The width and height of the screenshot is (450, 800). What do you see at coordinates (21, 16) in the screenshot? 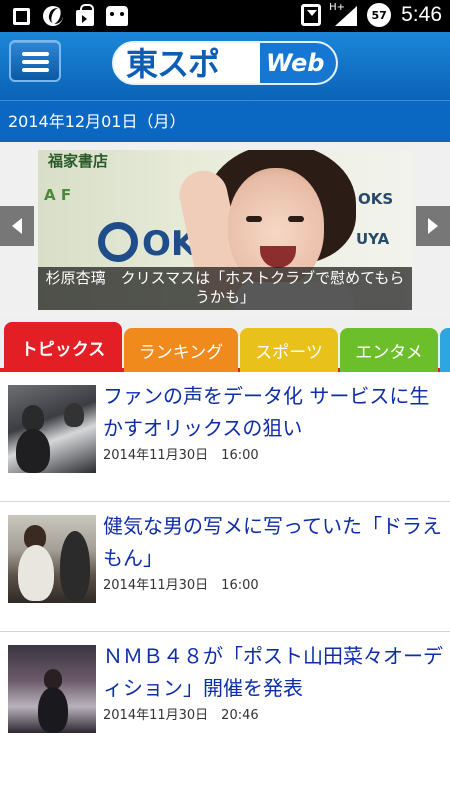
I see `notification-square-icon` at bounding box center [21, 16].